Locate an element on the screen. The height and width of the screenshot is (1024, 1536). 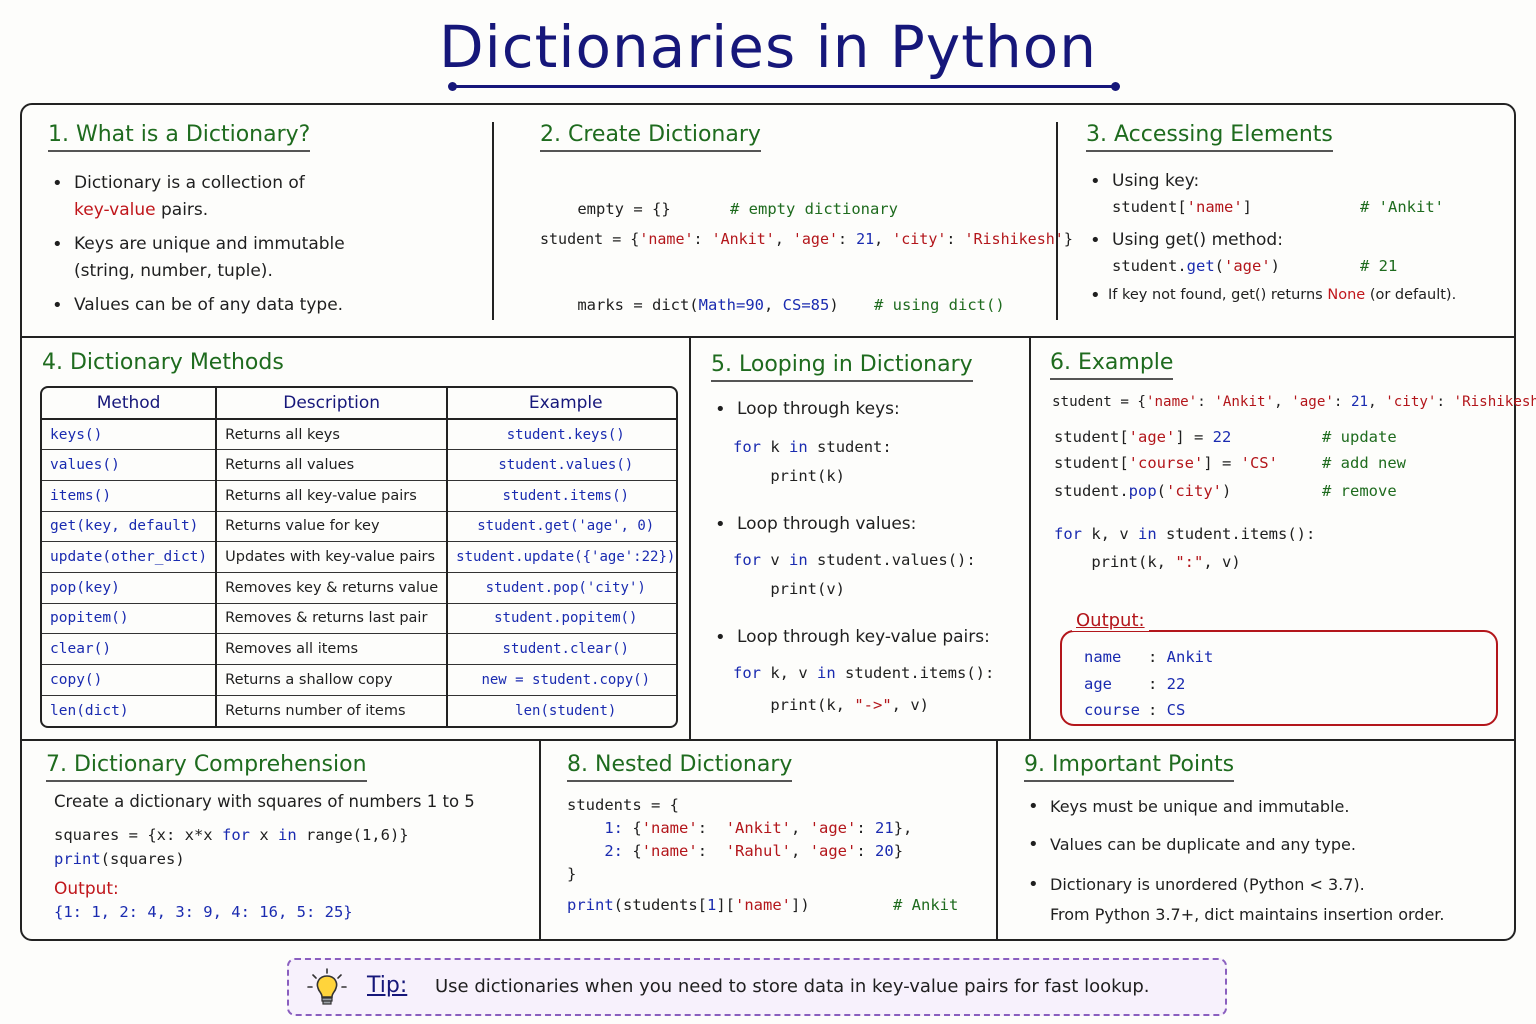
example-cell: student.popitem() is located at coordinates (561, 619).